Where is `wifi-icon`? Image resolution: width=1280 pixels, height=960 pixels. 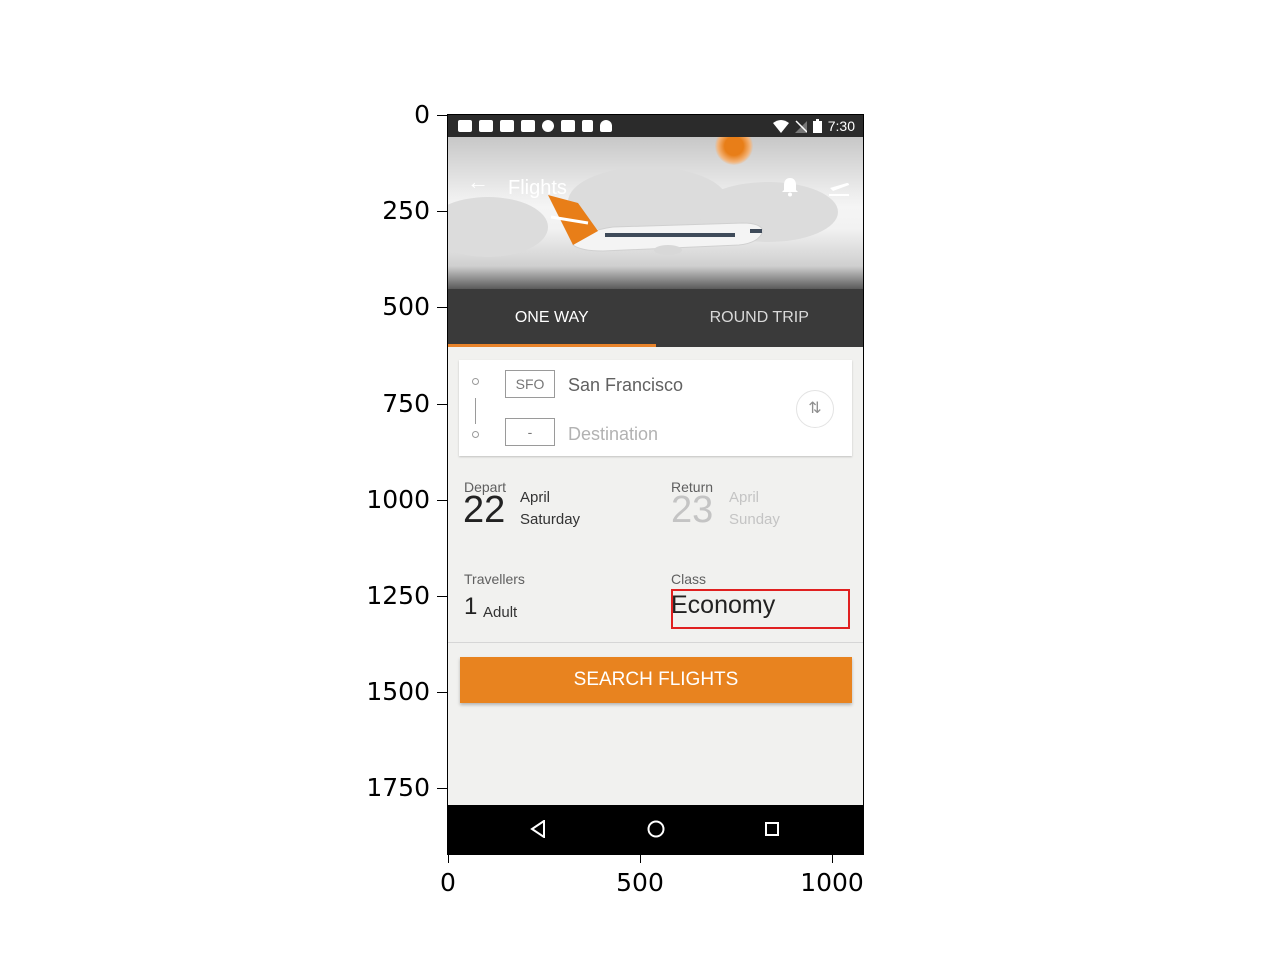 wifi-icon is located at coordinates (780, 126).